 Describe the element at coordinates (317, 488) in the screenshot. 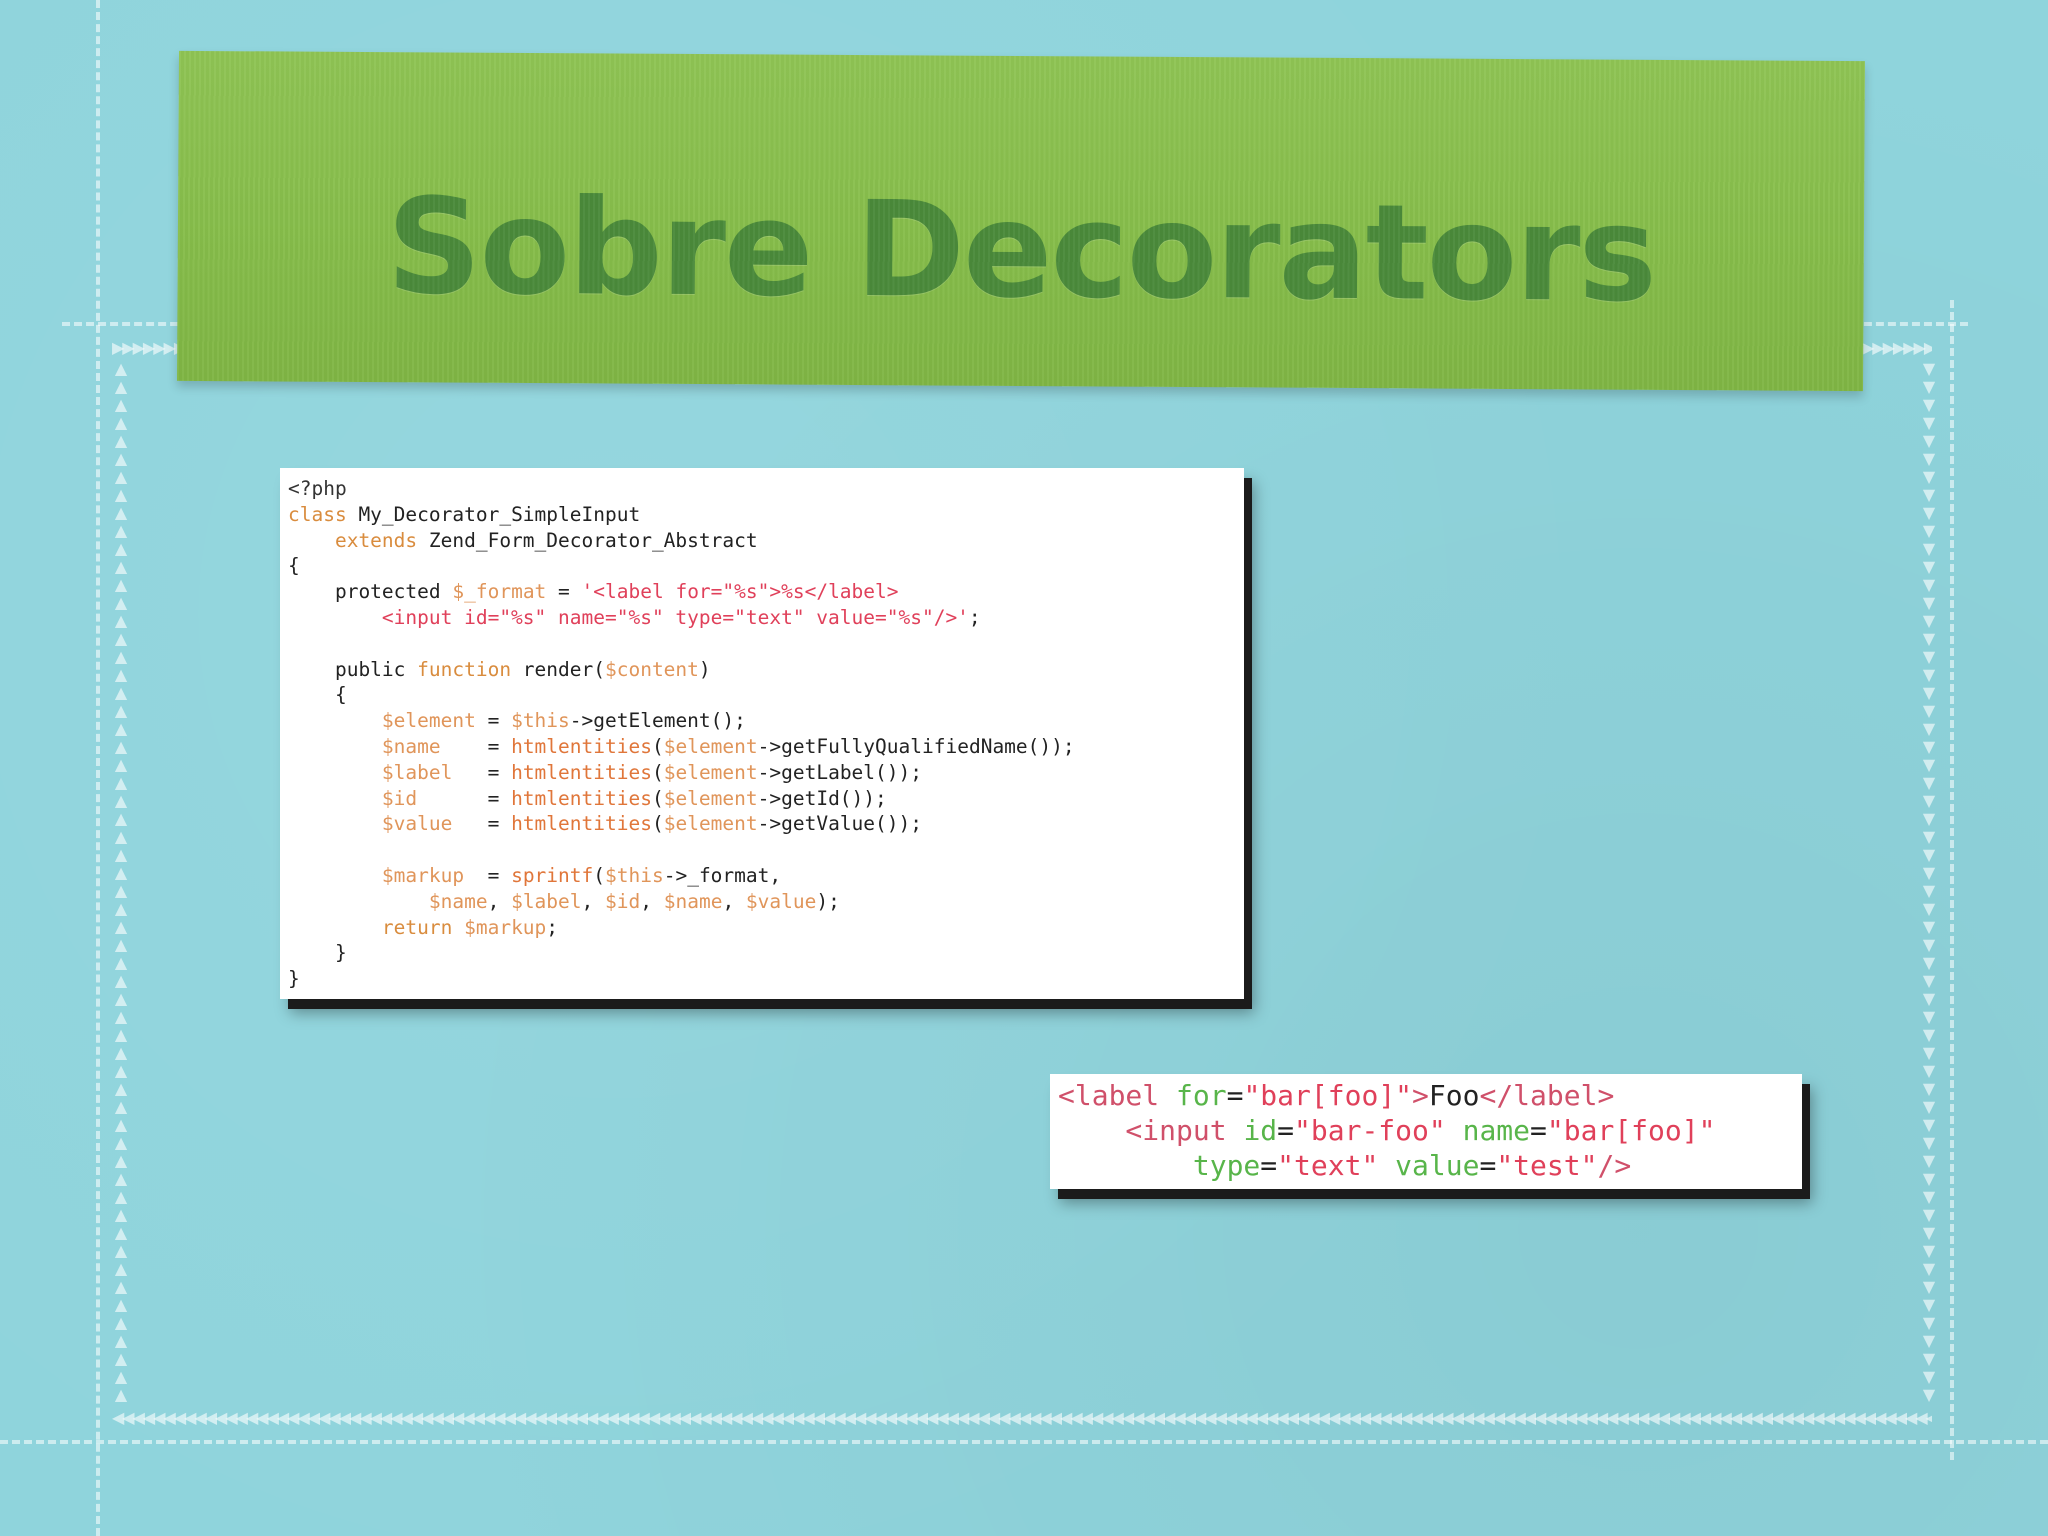

I see `code-token: <?php` at that location.